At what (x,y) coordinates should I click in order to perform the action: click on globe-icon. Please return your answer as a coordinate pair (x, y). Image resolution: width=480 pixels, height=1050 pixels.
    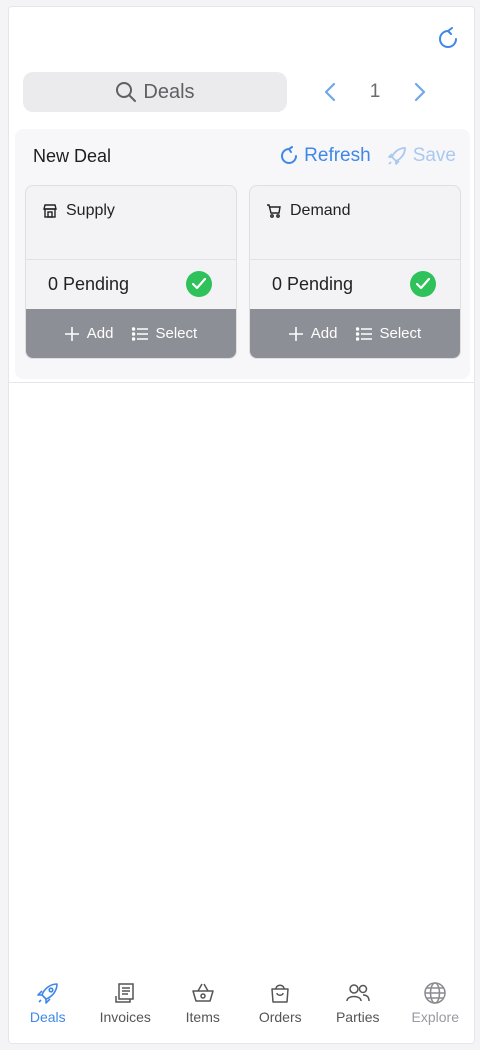
    Looking at the image, I should click on (435, 993).